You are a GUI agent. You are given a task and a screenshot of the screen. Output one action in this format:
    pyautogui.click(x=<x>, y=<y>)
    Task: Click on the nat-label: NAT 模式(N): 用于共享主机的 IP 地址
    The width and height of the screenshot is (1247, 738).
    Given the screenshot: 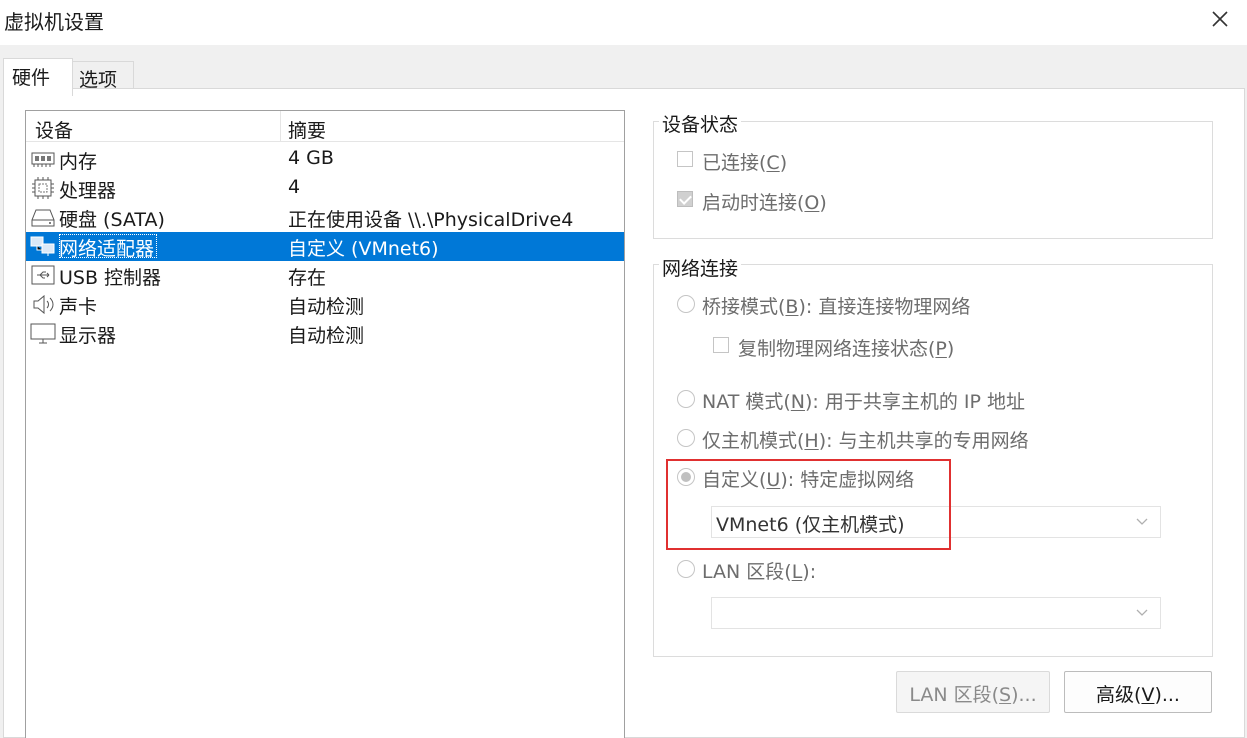 What is the action you would take?
    pyautogui.click(x=863, y=400)
    